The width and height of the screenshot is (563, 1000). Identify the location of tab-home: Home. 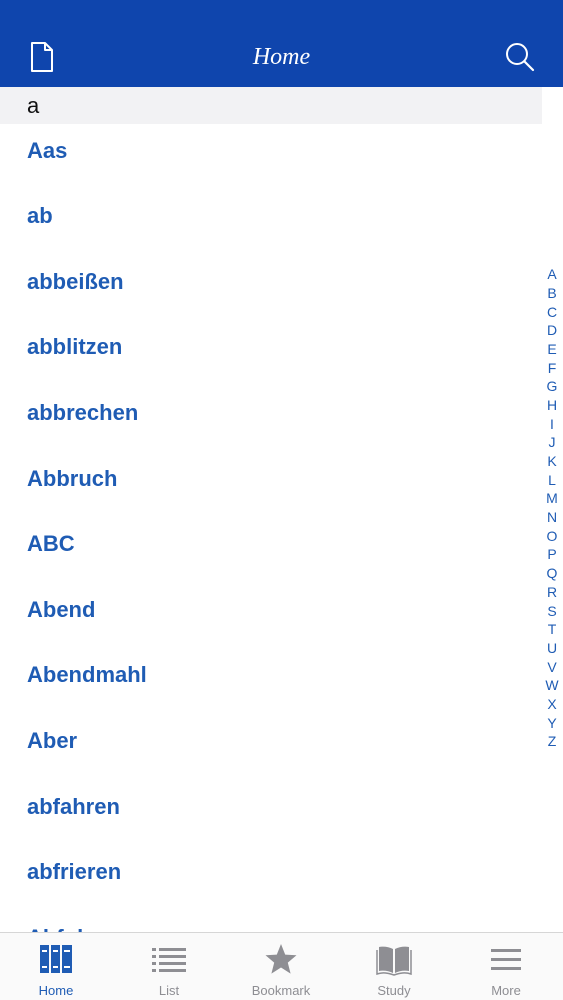
(56, 966).